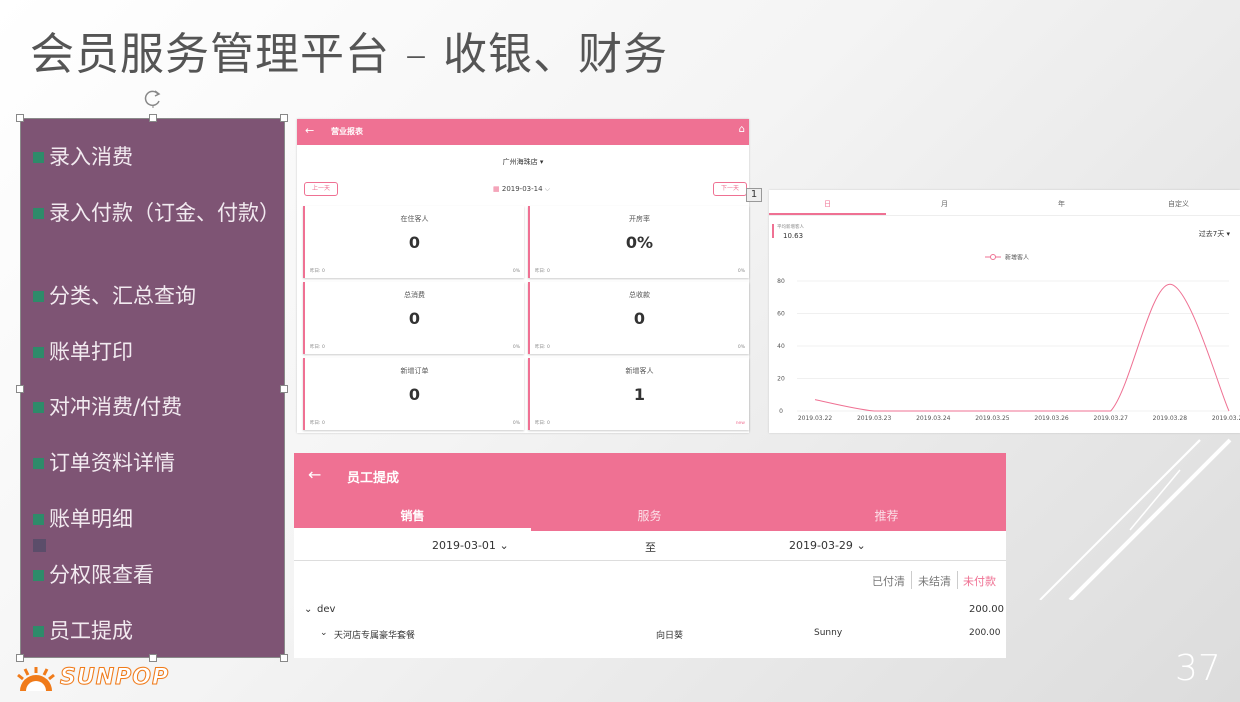 This screenshot has width=1240, height=702. What do you see at coordinates (1226, 418) in the screenshot?
I see `x-tick-label: 2019.03.29` at bounding box center [1226, 418].